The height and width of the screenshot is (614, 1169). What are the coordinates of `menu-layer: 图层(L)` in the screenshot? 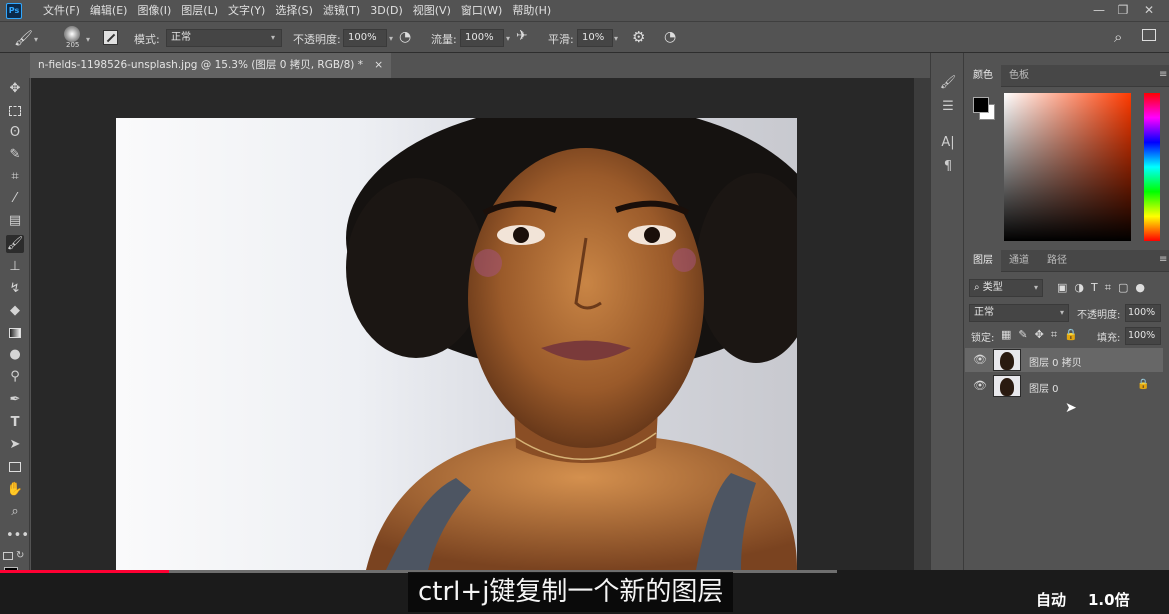 It's located at (199, 11).